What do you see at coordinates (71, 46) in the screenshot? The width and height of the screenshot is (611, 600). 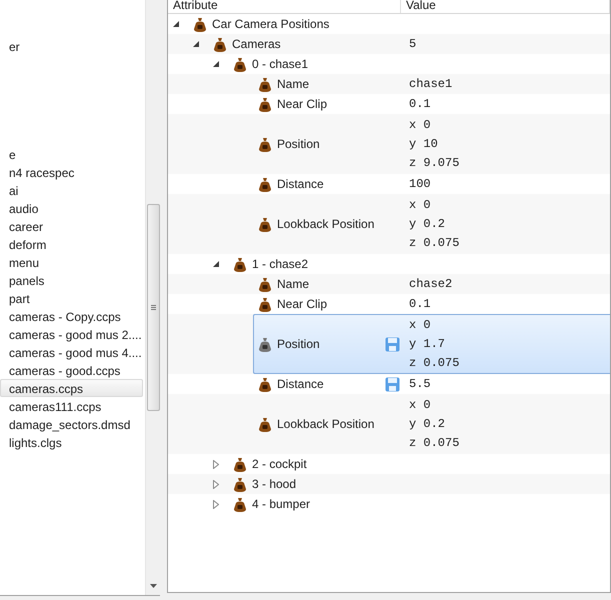 I see `file-item: er` at bounding box center [71, 46].